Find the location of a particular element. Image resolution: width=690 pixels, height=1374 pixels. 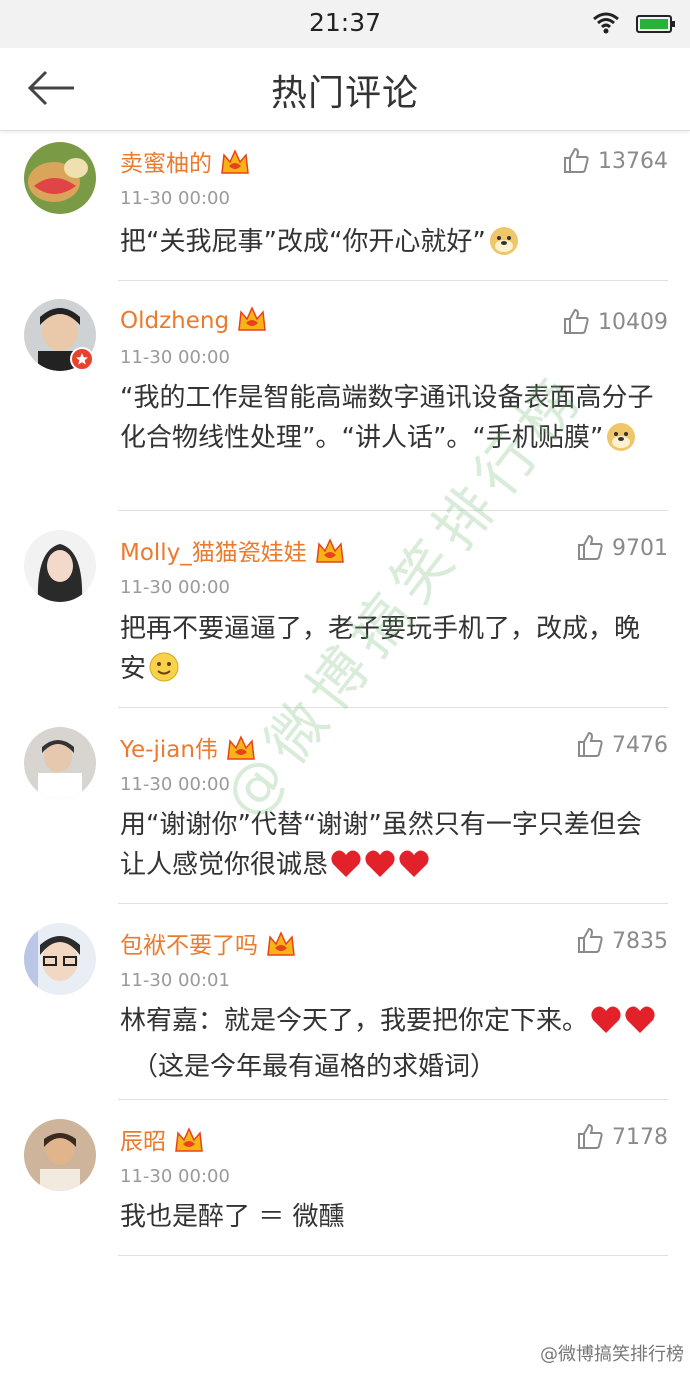

like-button: 7835 is located at coordinates (622, 940).